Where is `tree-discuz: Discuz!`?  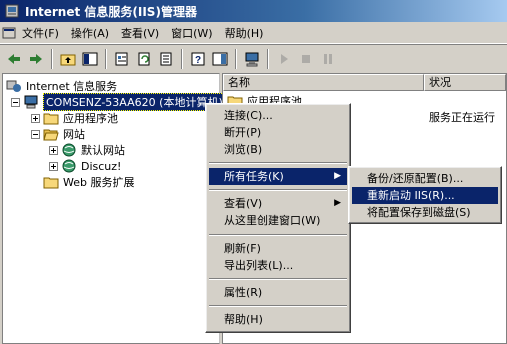 tree-discuz: Discuz! is located at coordinates (85, 166).